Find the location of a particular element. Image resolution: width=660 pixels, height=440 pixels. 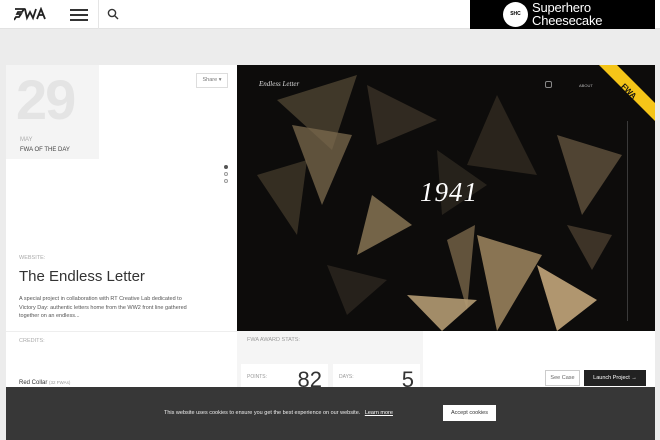

ad-line-2: Cheesecake is located at coordinates (567, 20).